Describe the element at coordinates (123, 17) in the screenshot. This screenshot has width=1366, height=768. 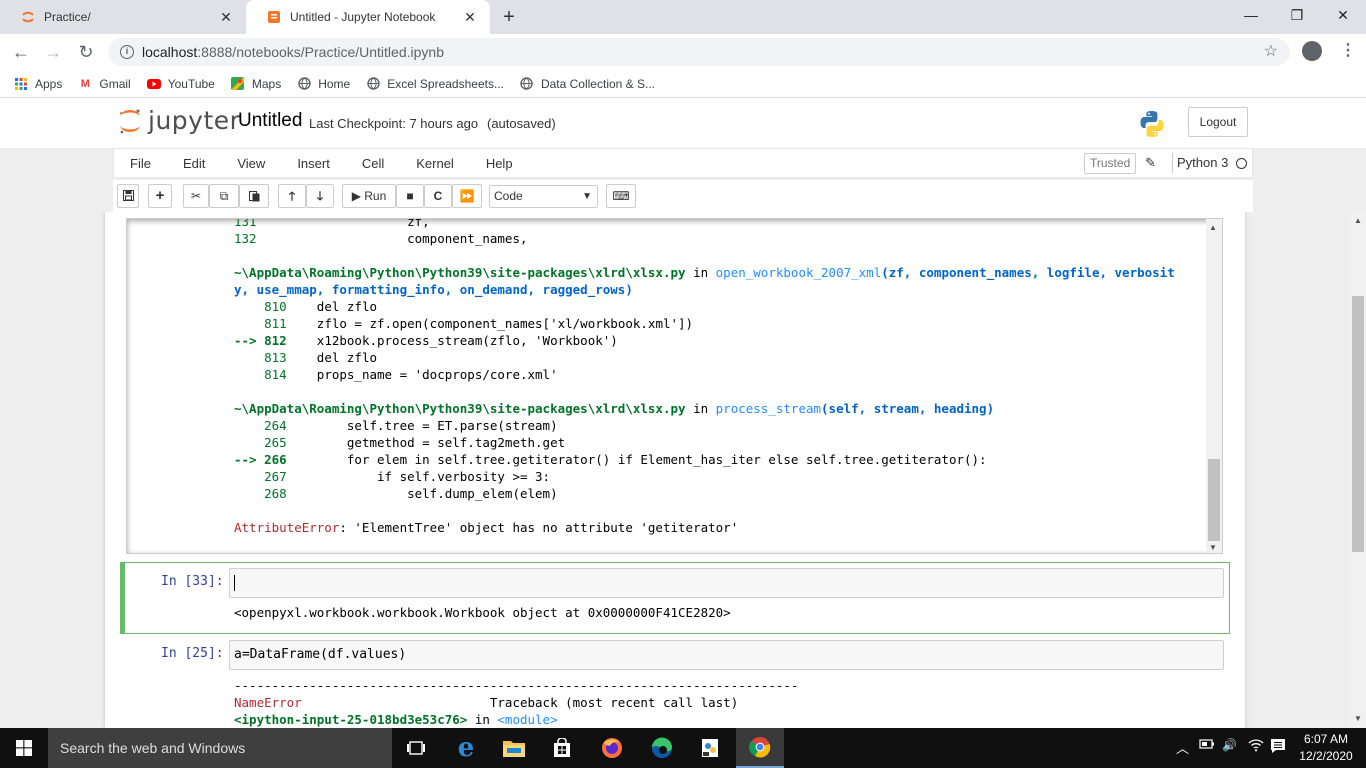
I see `tab-practice: Practice/ ✕` at that location.